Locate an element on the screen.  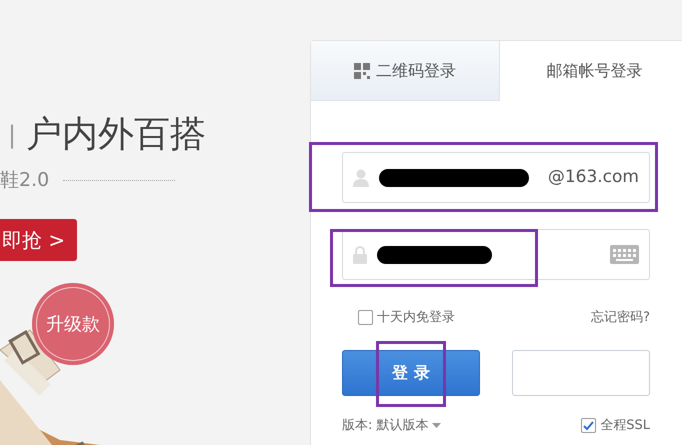
banner-title: 户内外百搭 is located at coordinates (116, 135).